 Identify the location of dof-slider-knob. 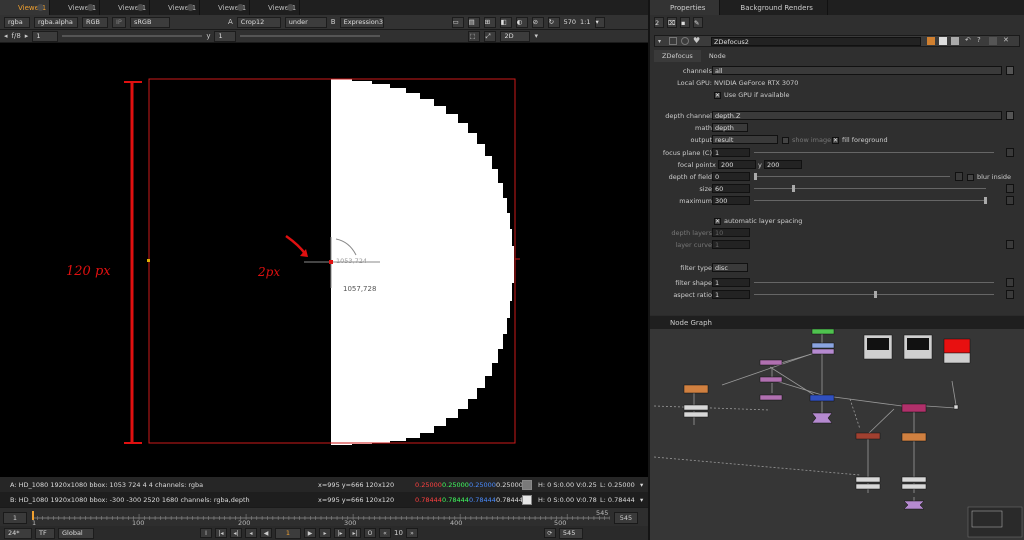
(755, 176).